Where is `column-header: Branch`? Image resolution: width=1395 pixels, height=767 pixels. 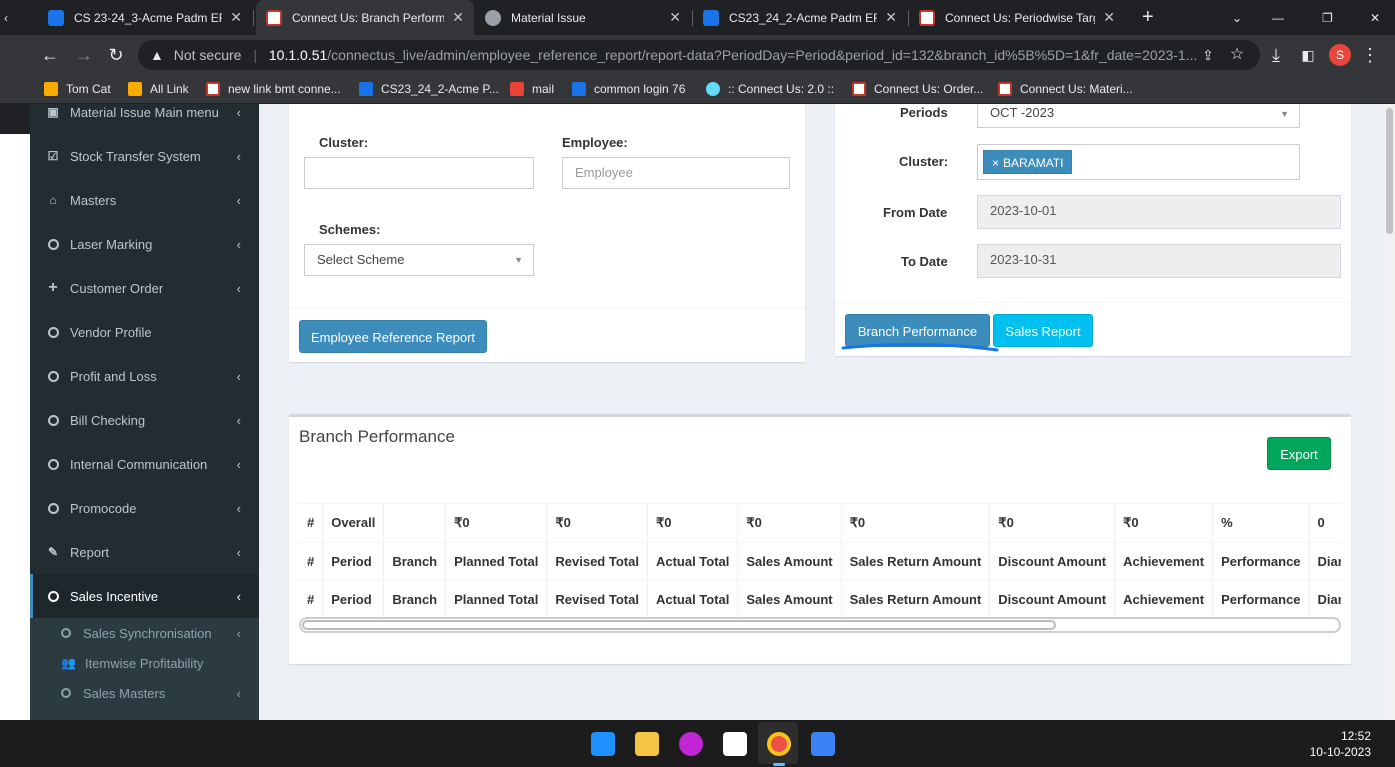 column-header: Branch is located at coordinates (415, 561).